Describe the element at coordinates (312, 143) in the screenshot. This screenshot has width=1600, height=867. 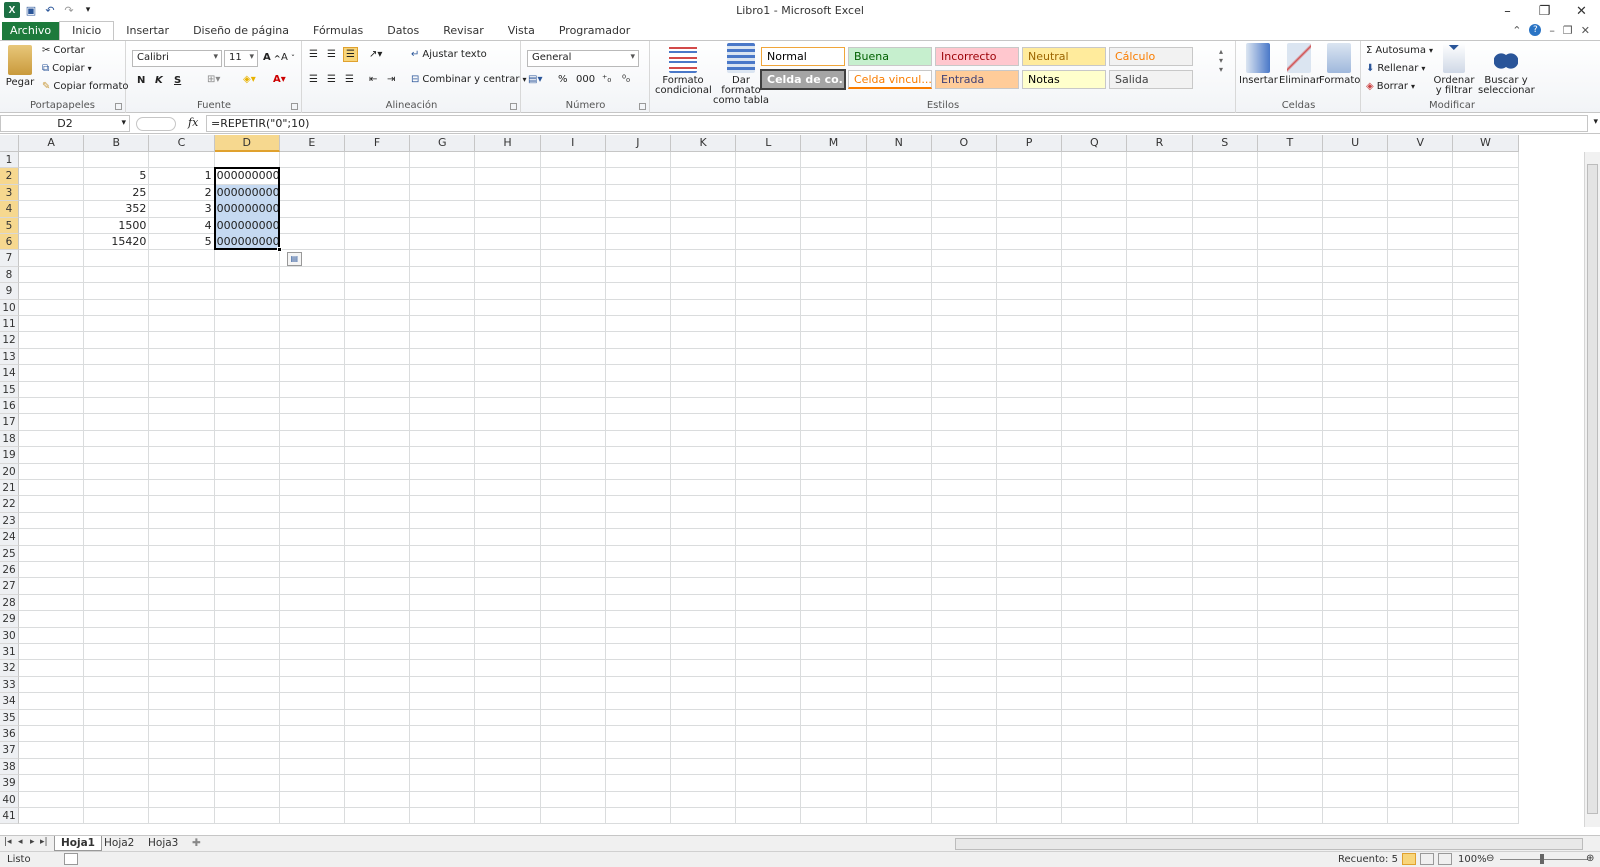
I see `column-header: E` at that location.